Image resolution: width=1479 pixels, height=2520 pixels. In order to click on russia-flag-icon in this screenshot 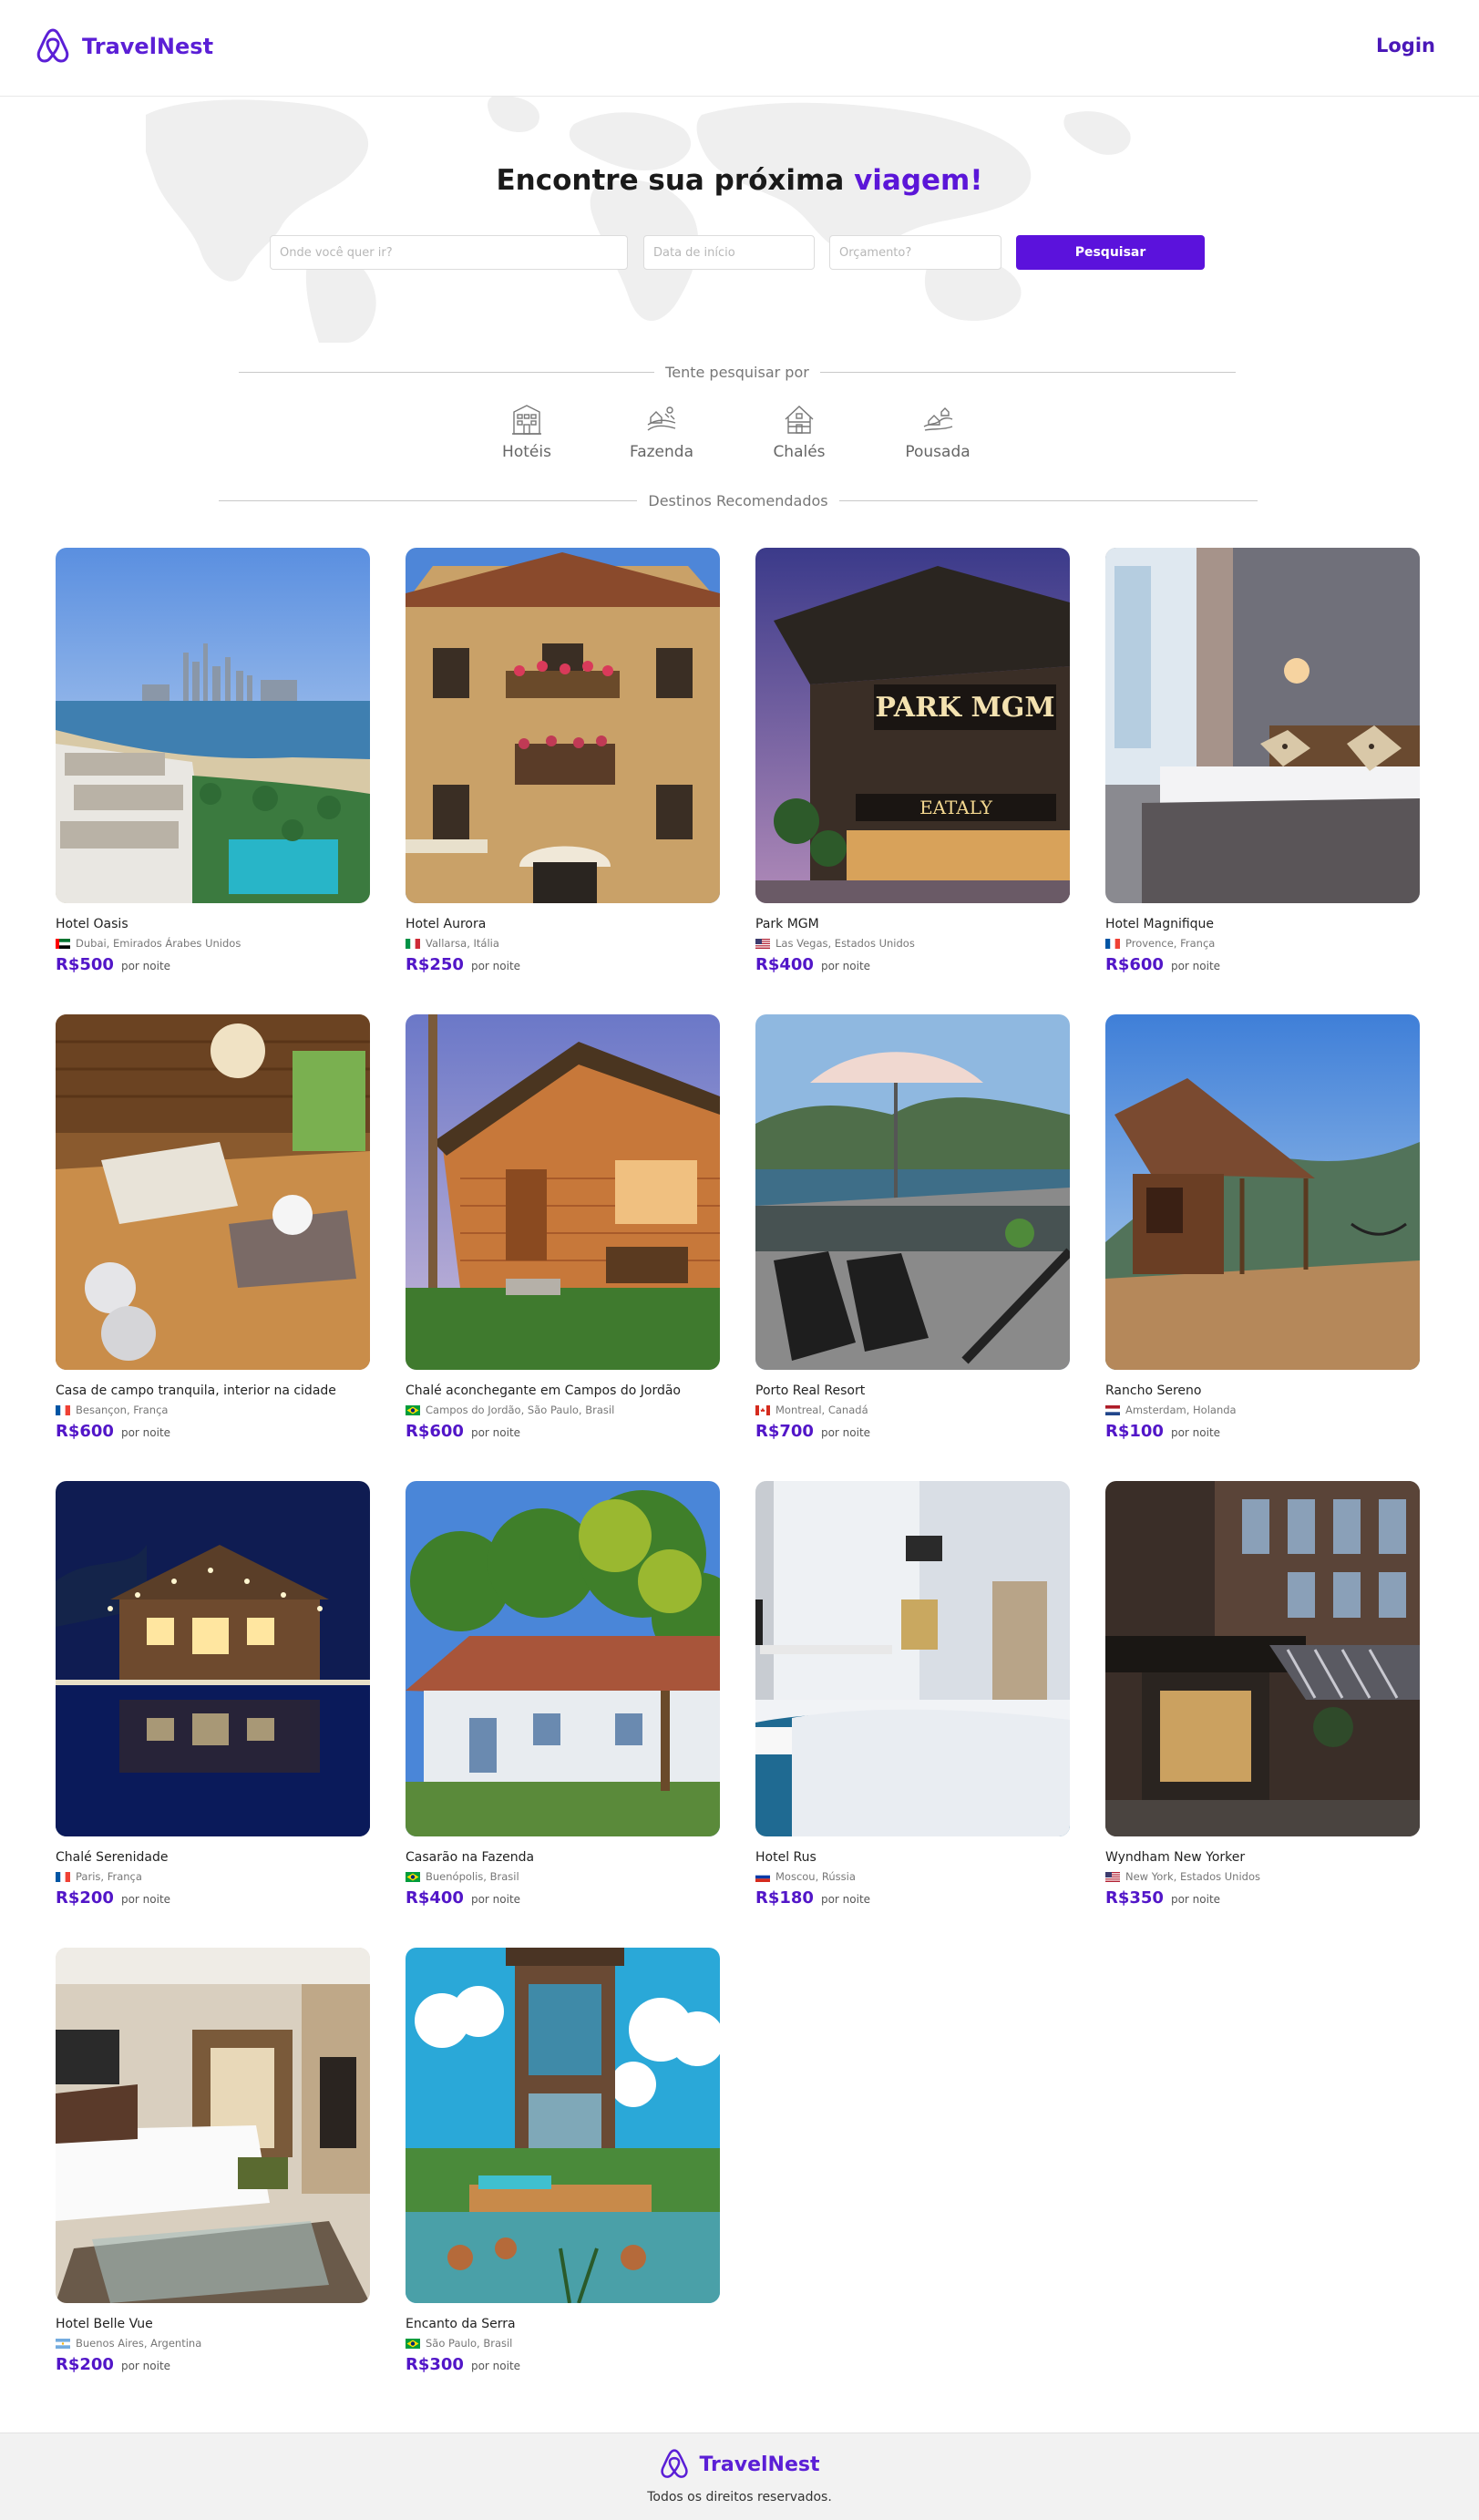, I will do `click(762, 1876)`.